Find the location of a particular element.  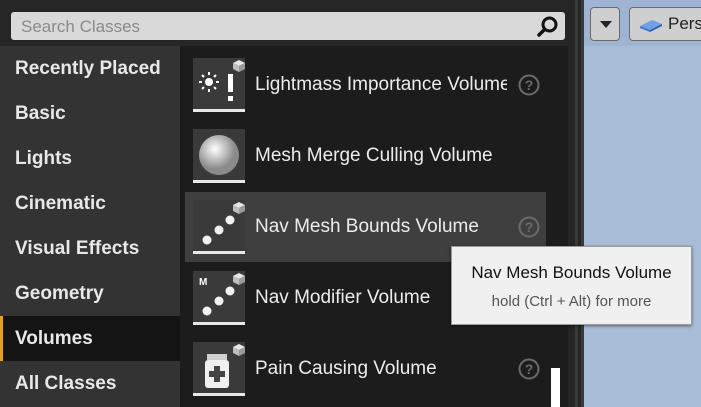

perspective-button: Pers is located at coordinates (665, 24).